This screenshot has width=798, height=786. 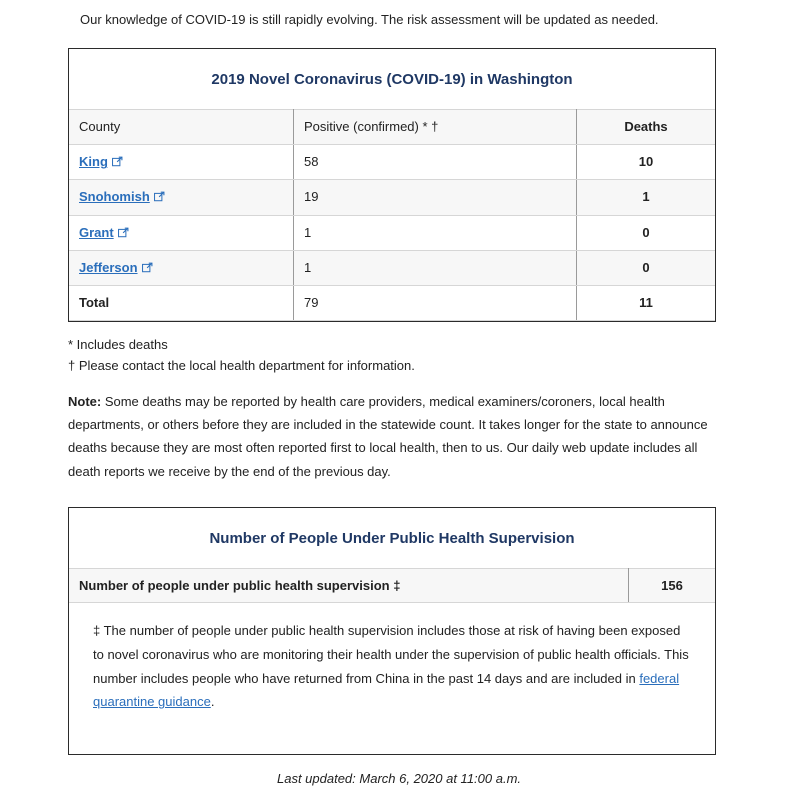 I want to click on county-cell-king: King, so click(x=181, y=162).